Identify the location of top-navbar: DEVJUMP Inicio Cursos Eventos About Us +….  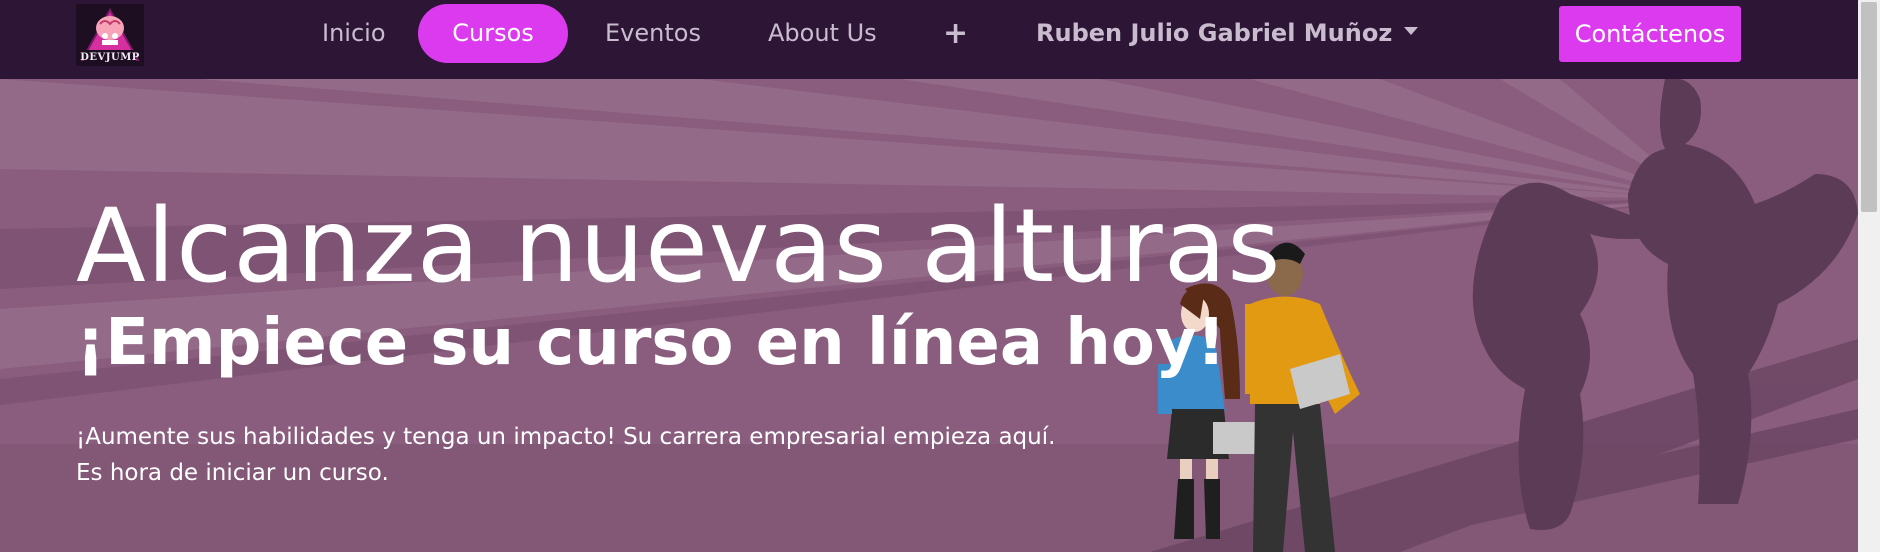
(929, 39).